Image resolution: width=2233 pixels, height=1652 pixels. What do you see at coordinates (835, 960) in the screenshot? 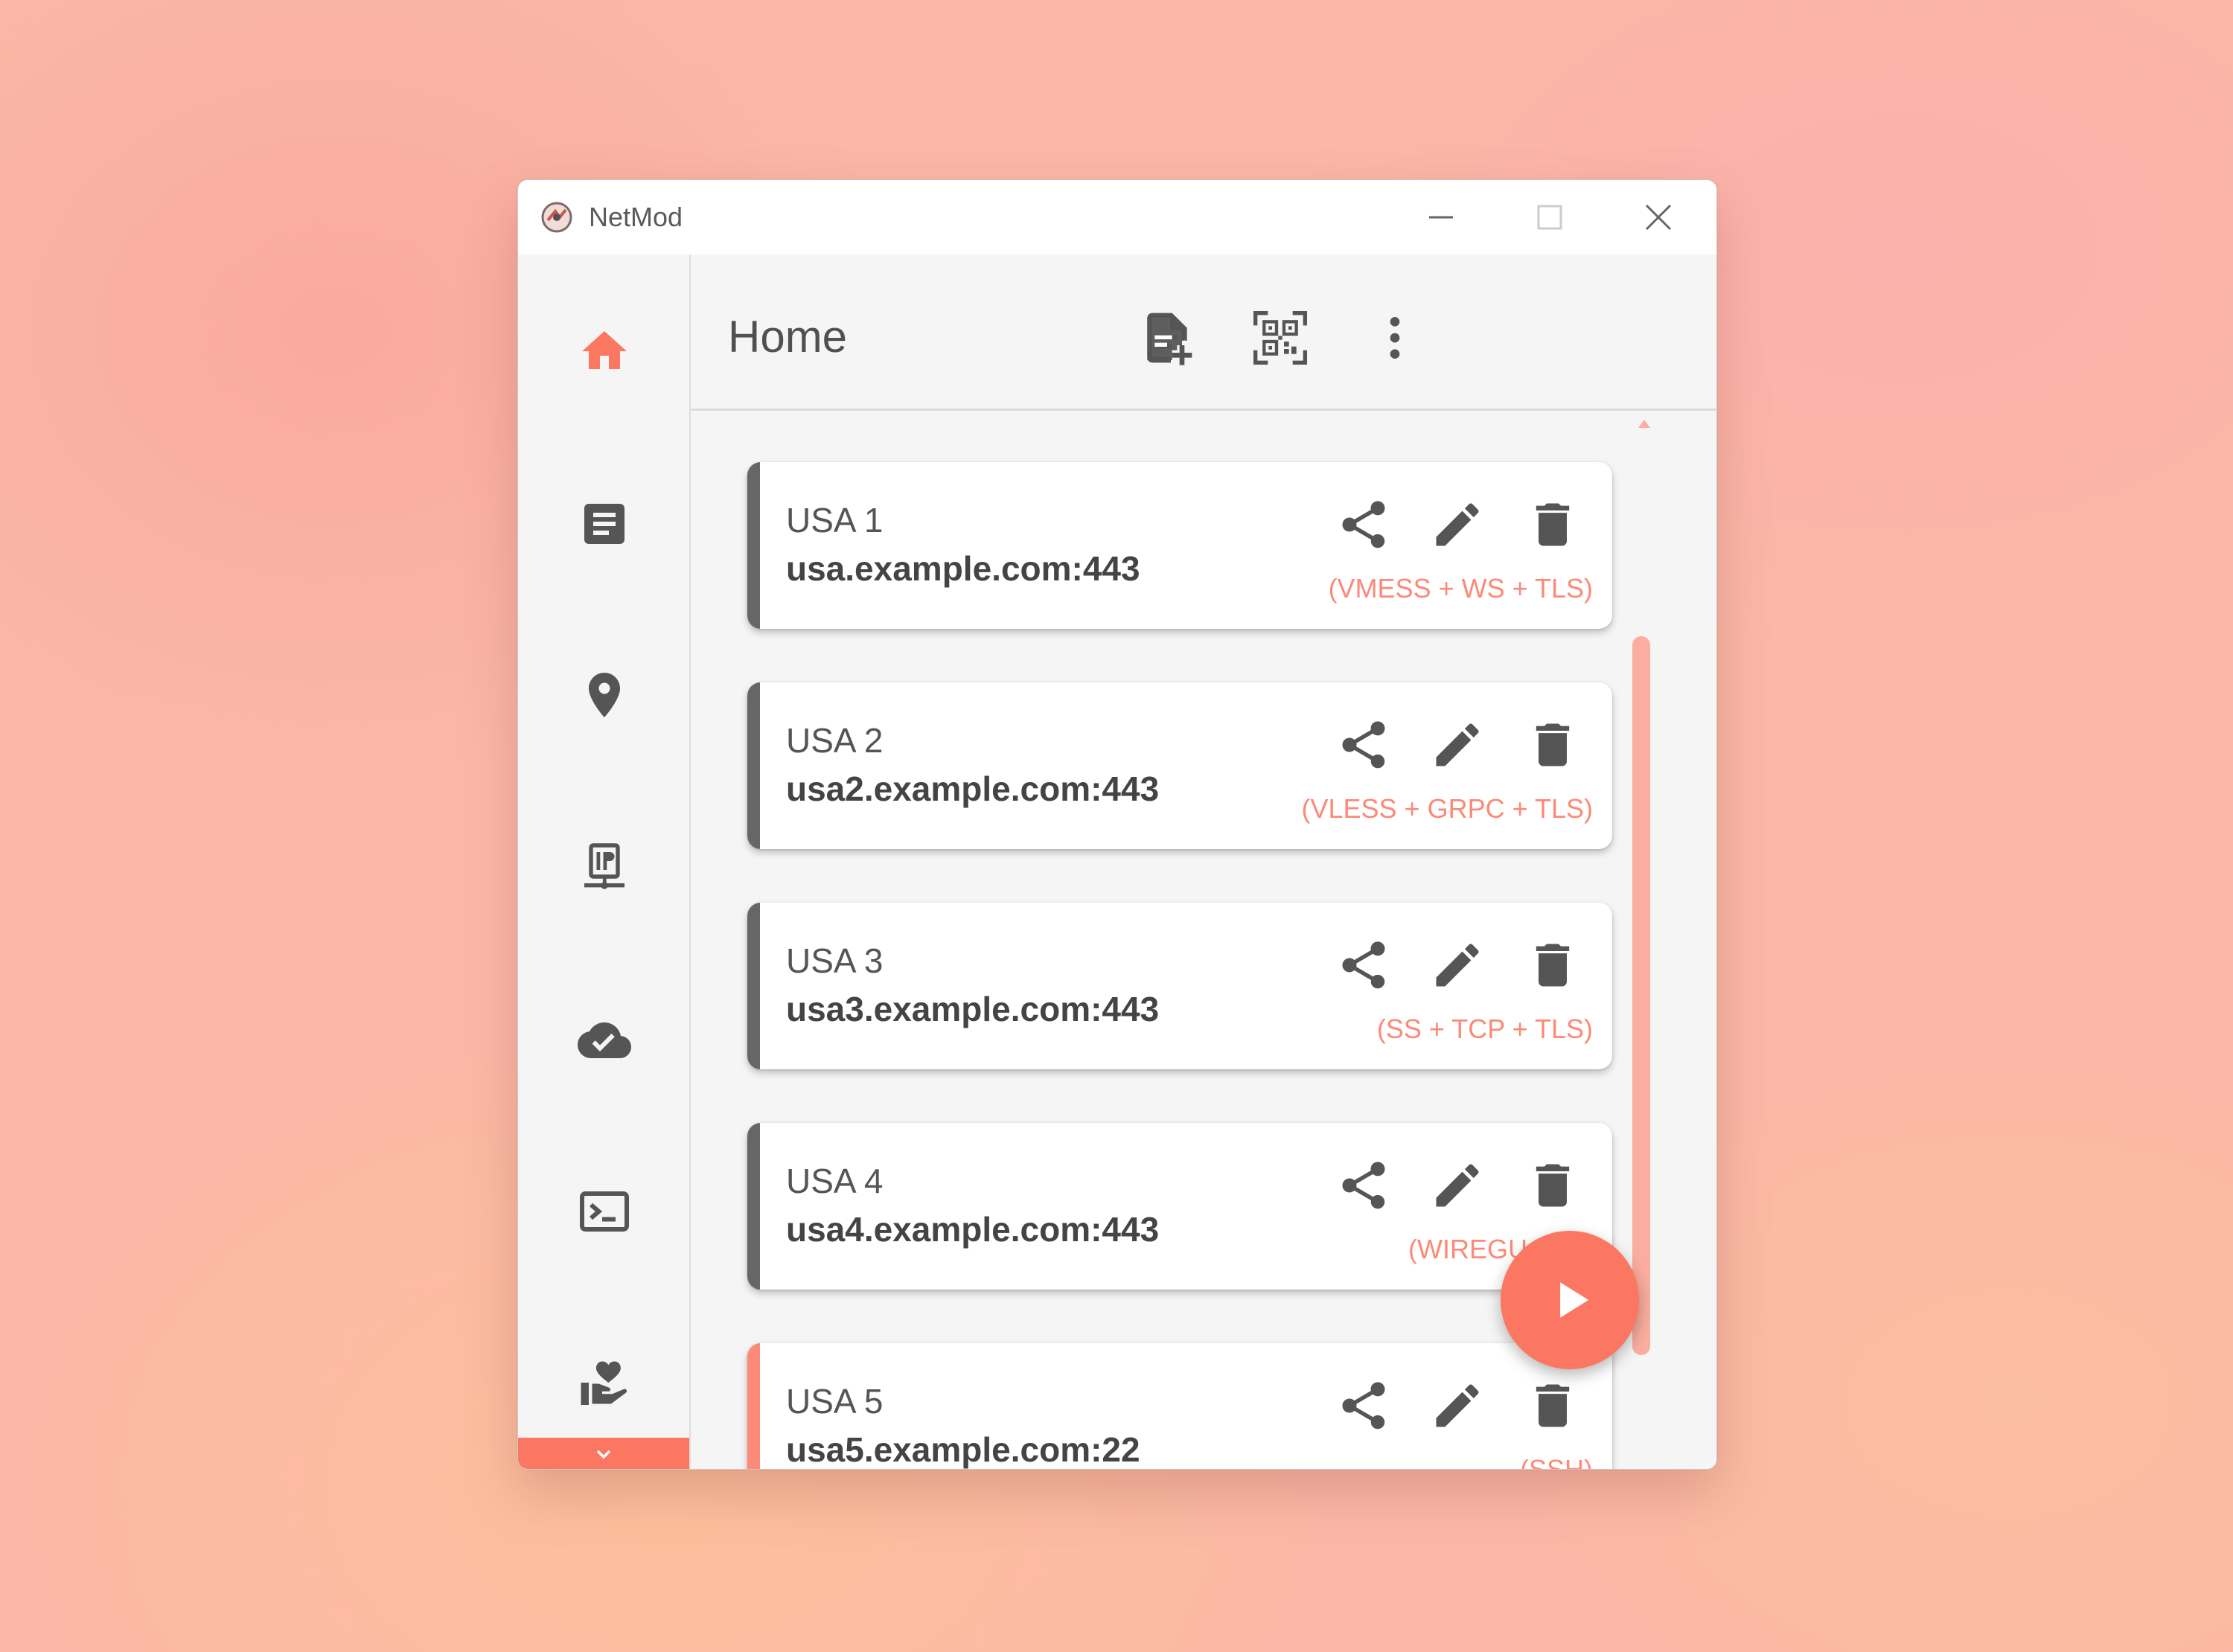
I see `server-name: USA 3` at bounding box center [835, 960].